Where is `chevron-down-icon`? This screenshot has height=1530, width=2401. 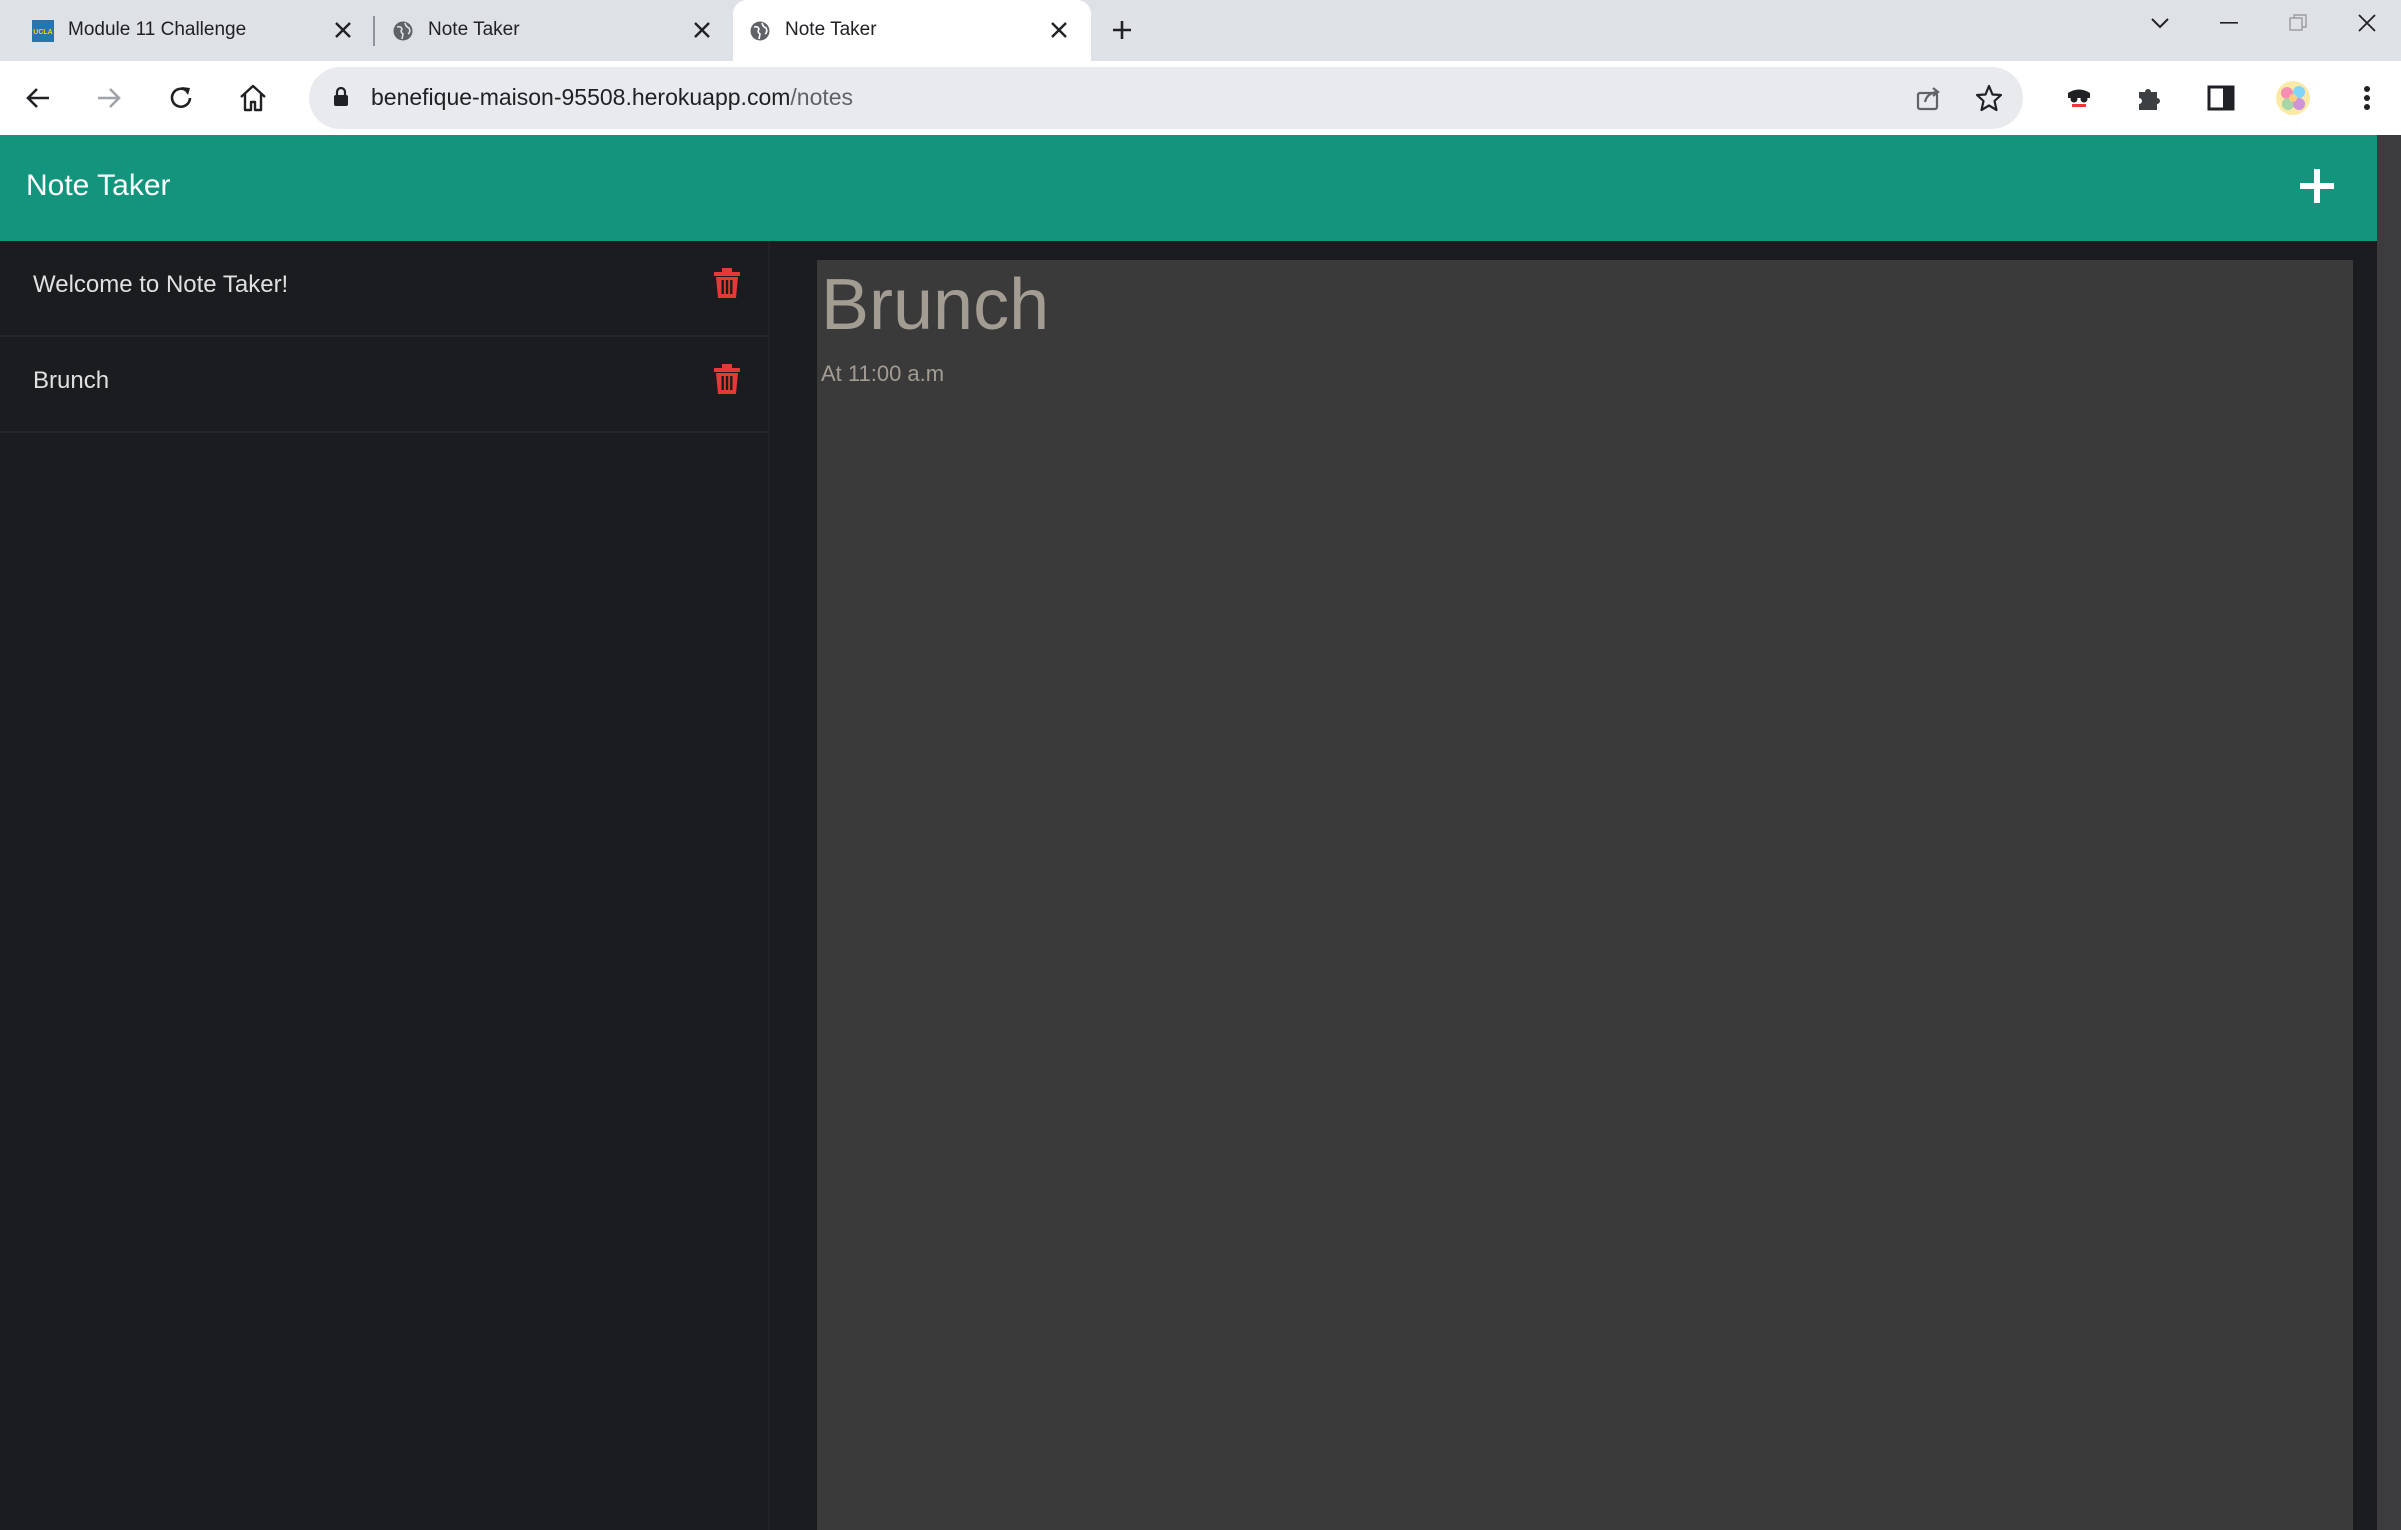 chevron-down-icon is located at coordinates (2160, 23).